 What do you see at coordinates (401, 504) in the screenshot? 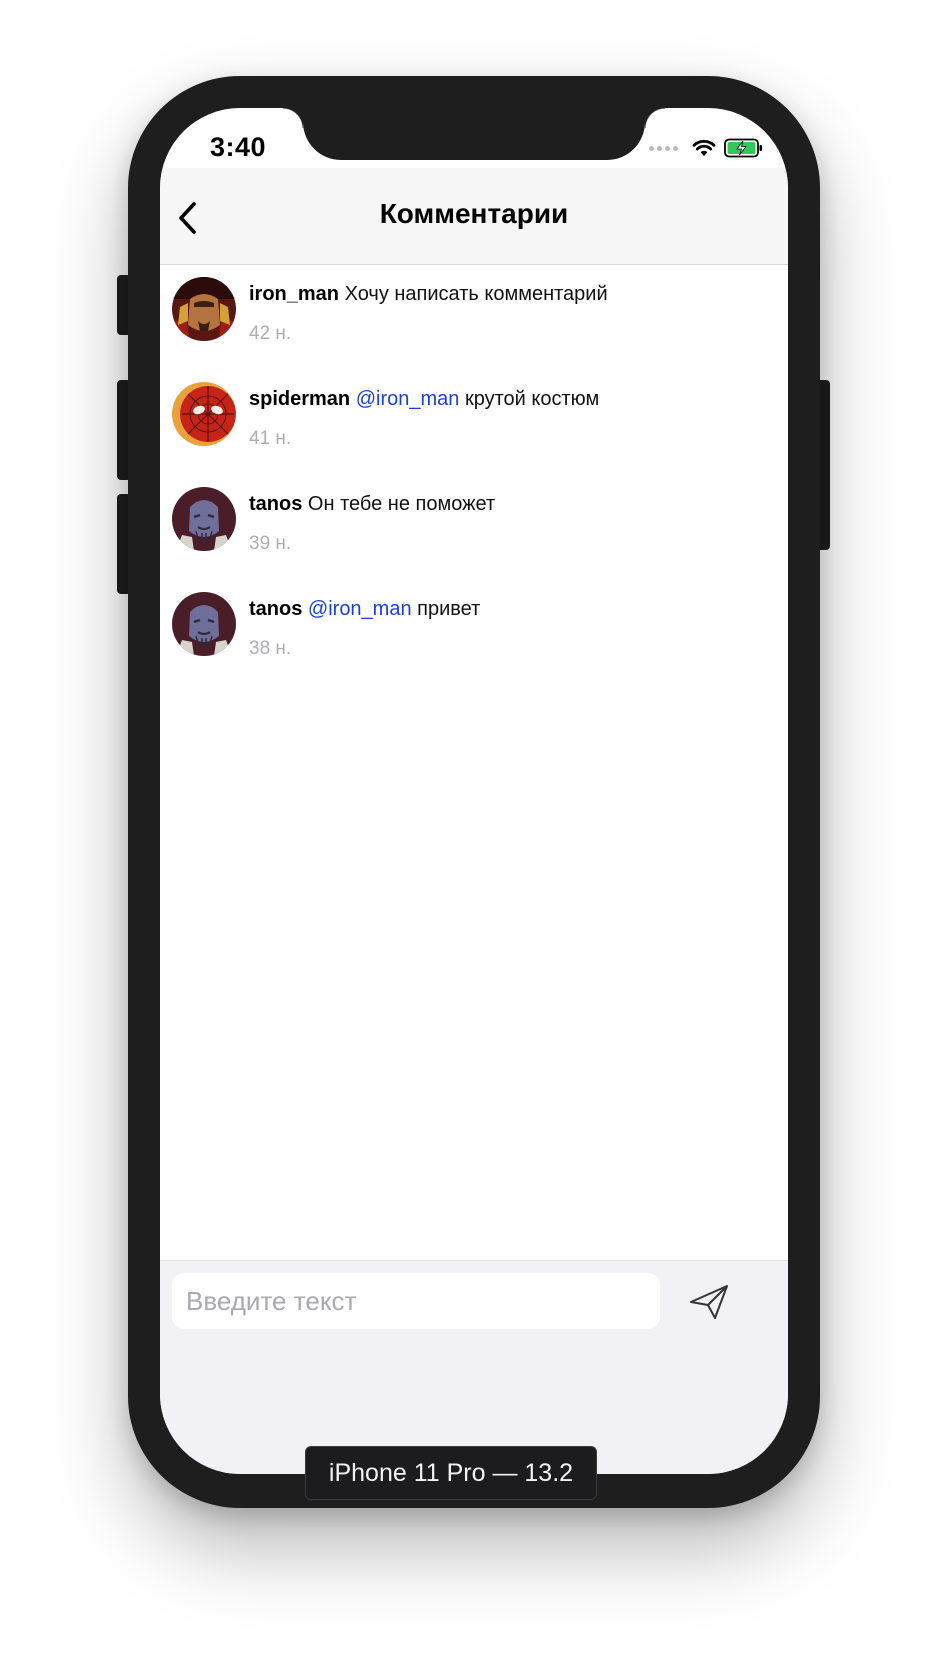
I see `comment-body: Он тебе не поможет` at bounding box center [401, 504].